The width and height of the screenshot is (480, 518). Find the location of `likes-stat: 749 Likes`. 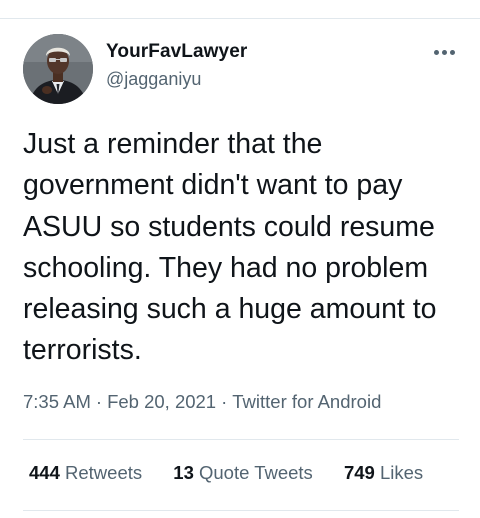

likes-stat: 749 Likes is located at coordinates (383, 473).